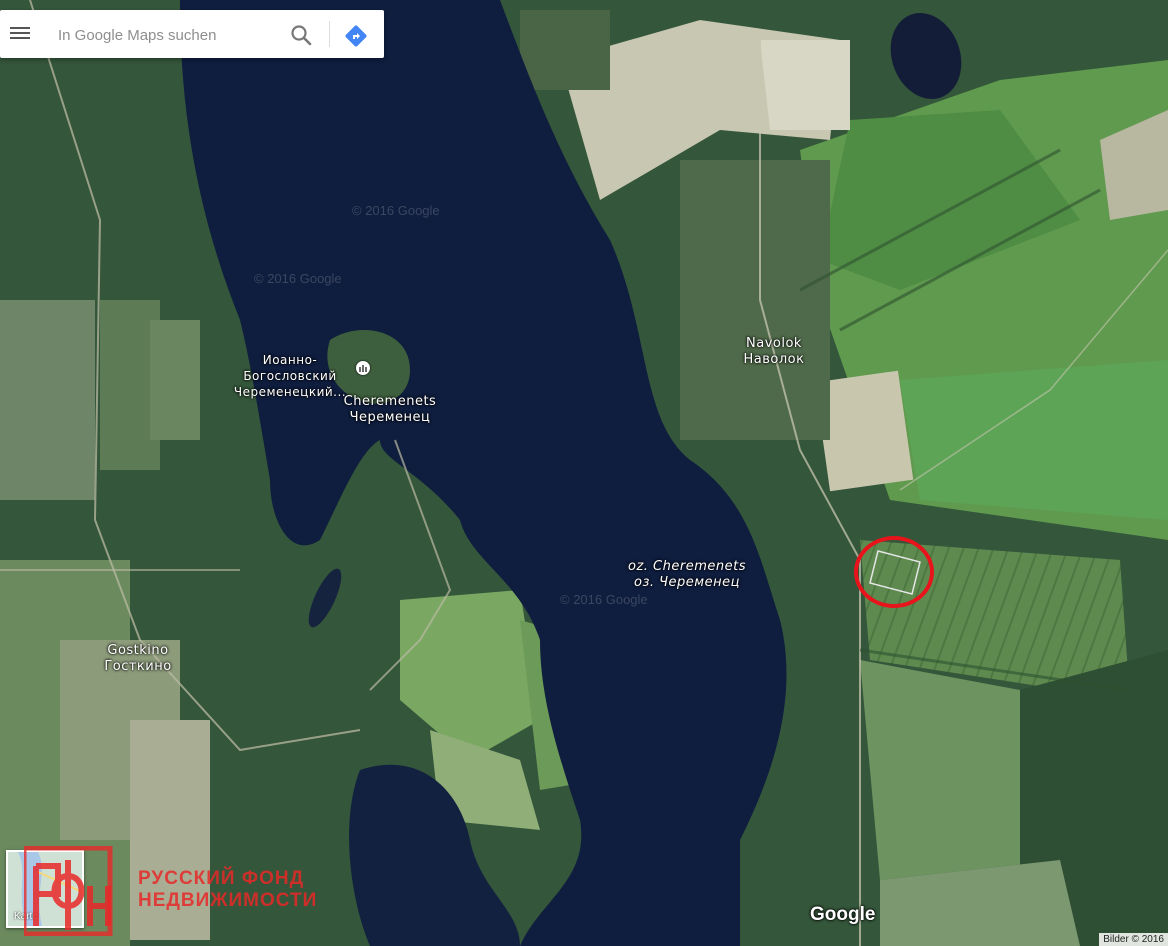  What do you see at coordinates (329, 34) in the screenshot?
I see `search-divider` at bounding box center [329, 34].